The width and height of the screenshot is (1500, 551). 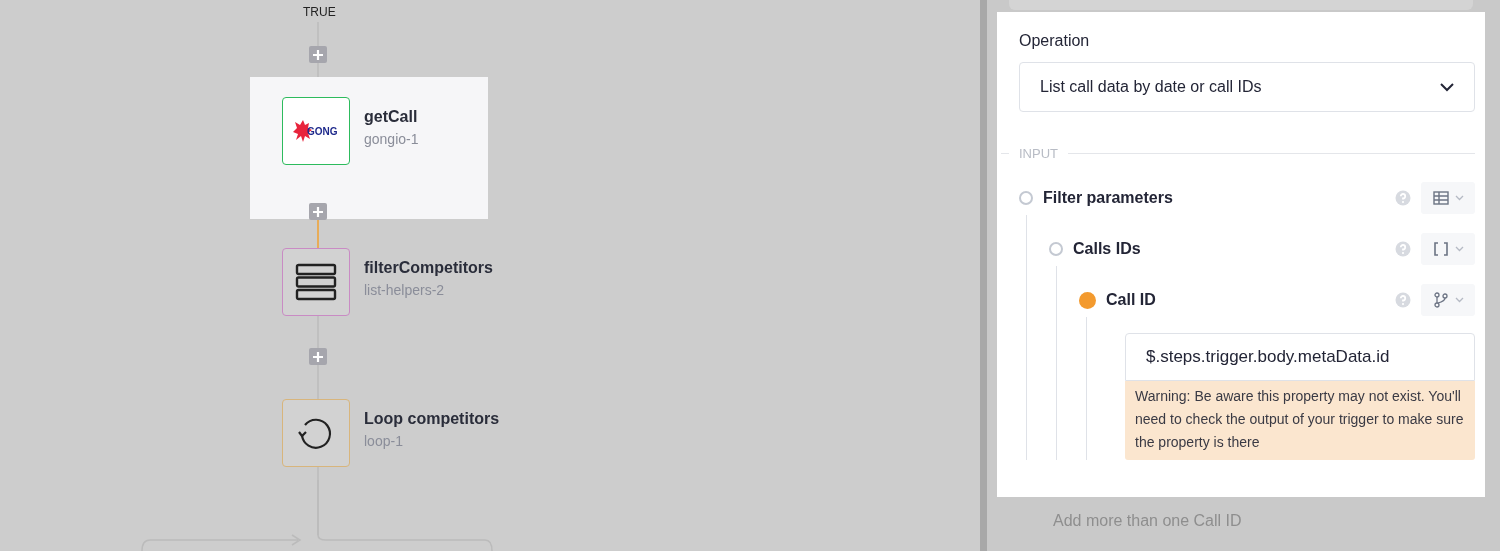 What do you see at coordinates (1131, 300) in the screenshot?
I see `parameter-label: Call ID` at bounding box center [1131, 300].